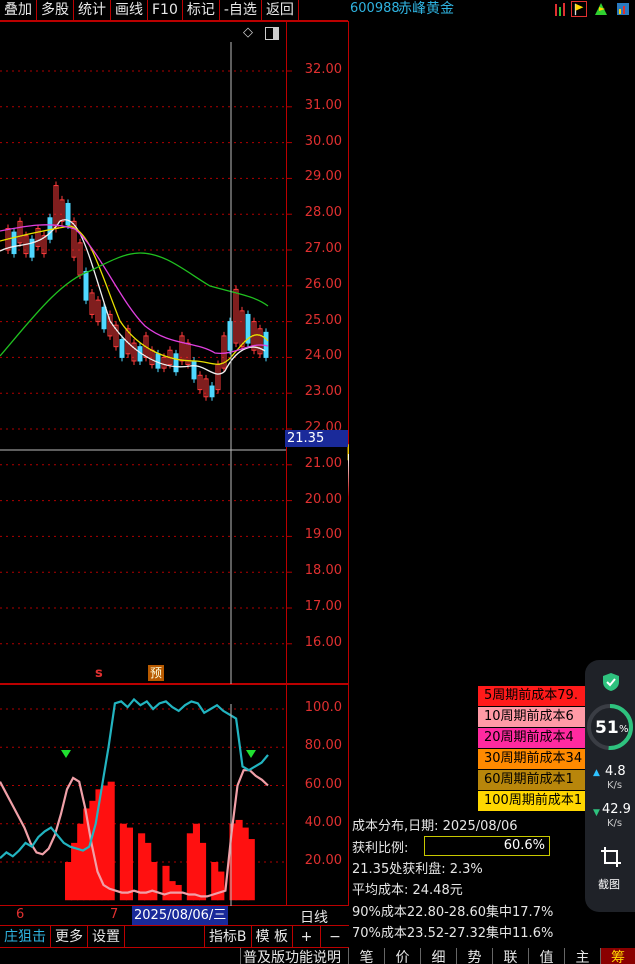  Describe the element at coordinates (227, 937) in the screenshot. I see `indicator-b-button: 指标B` at that location.